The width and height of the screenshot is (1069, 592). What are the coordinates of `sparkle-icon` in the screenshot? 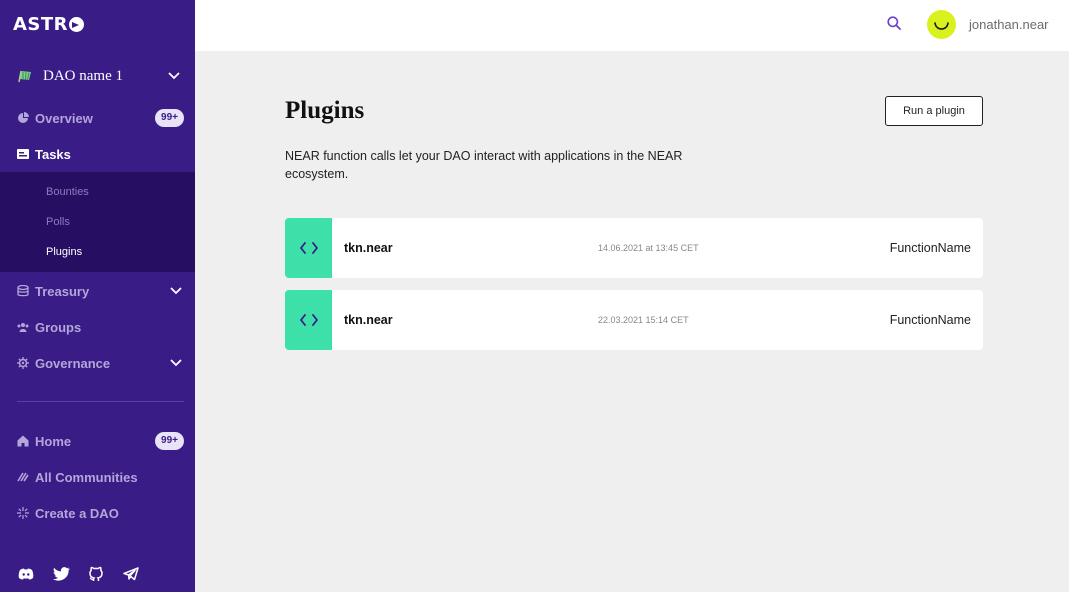 It's located at (23, 513).